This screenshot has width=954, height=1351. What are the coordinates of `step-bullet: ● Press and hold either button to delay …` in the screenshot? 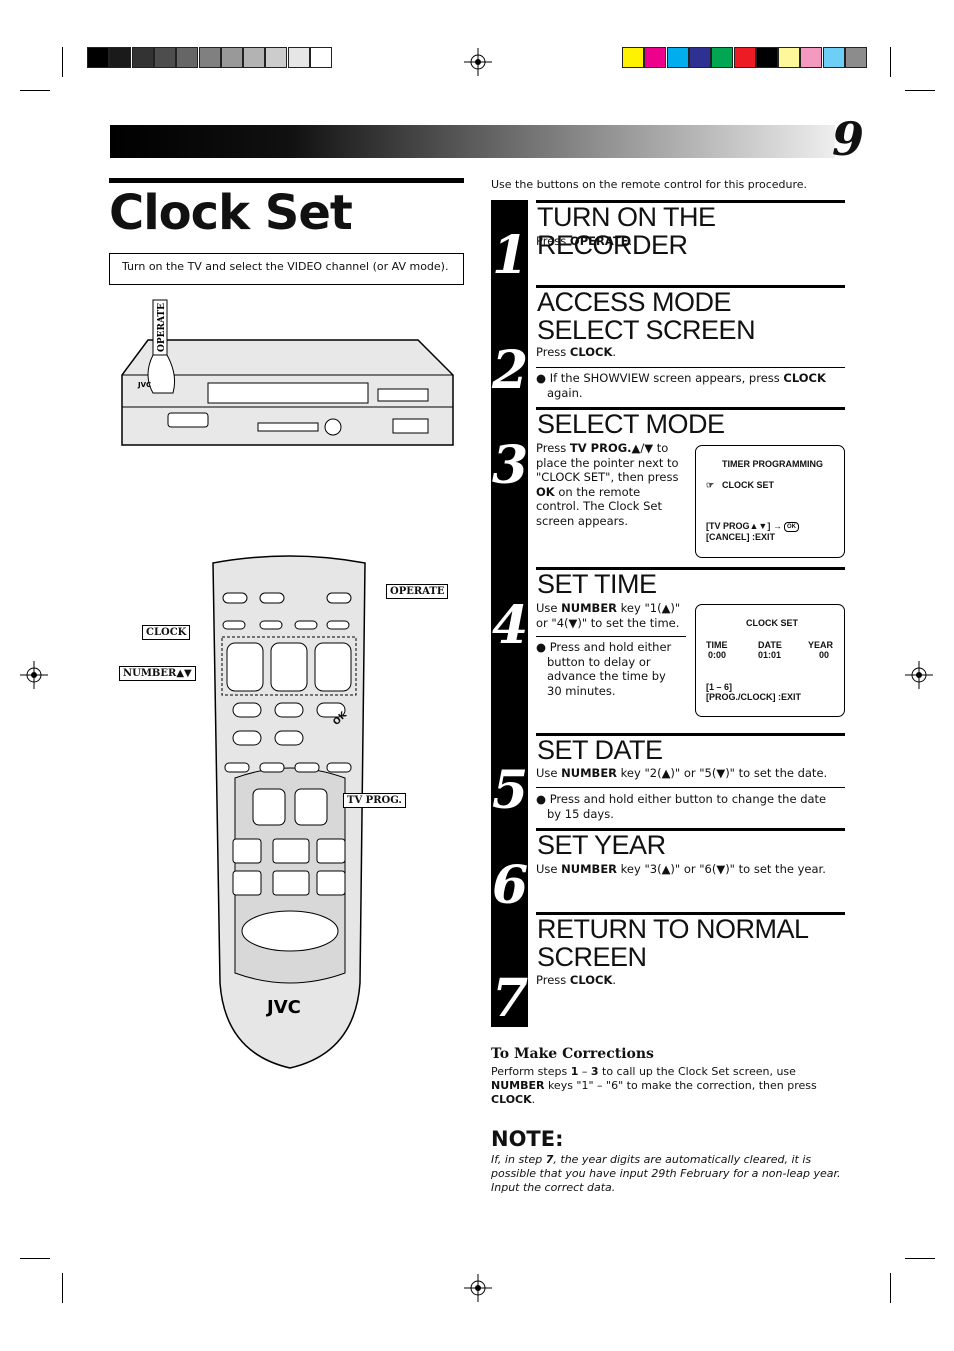 It's located at (604, 669).